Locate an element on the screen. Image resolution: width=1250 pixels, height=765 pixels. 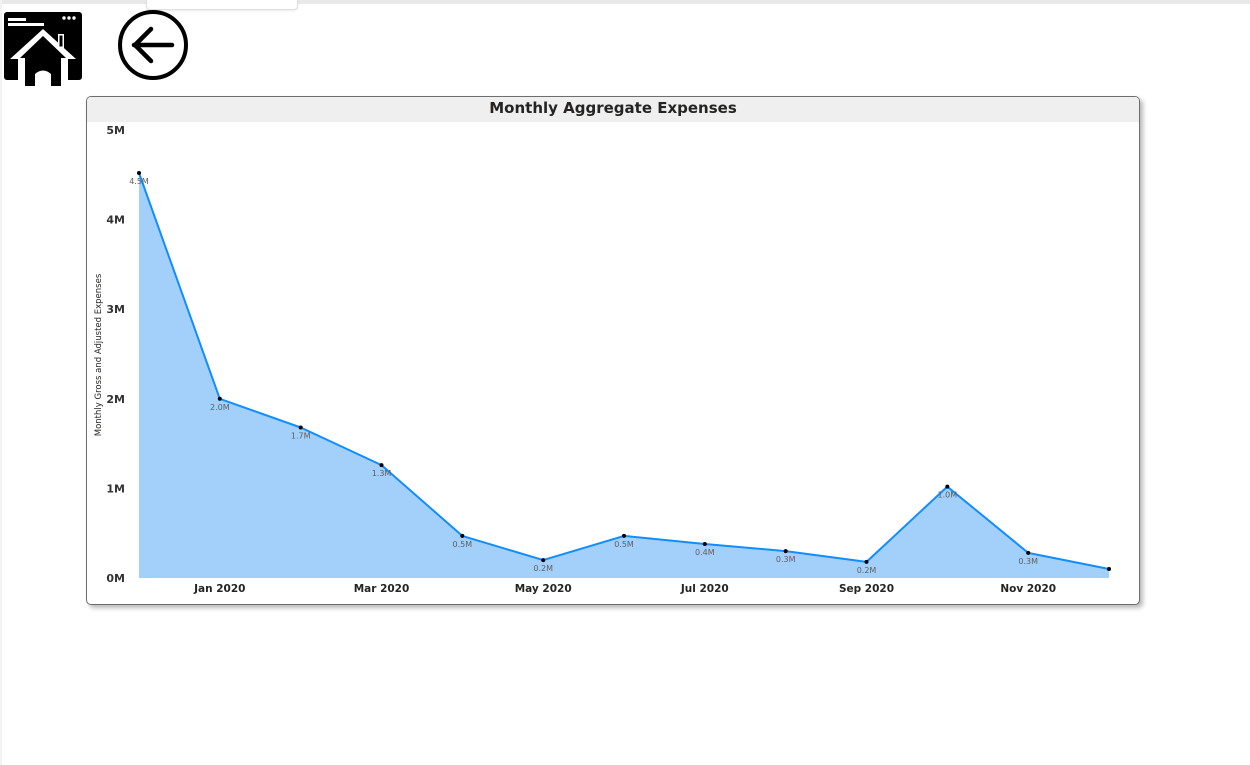
data-label: 1.0M is located at coordinates (947, 495).